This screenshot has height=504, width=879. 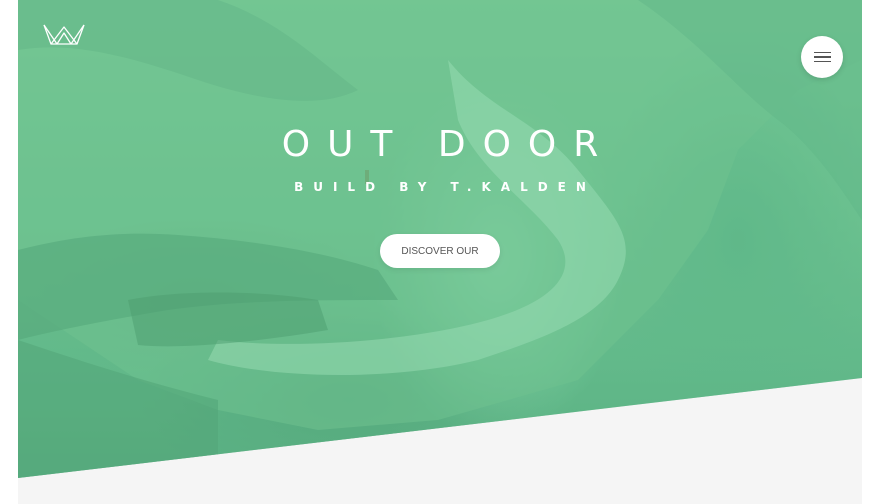 I want to click on discover-button: DISCOVER OUR, so click(x=440, y=251).